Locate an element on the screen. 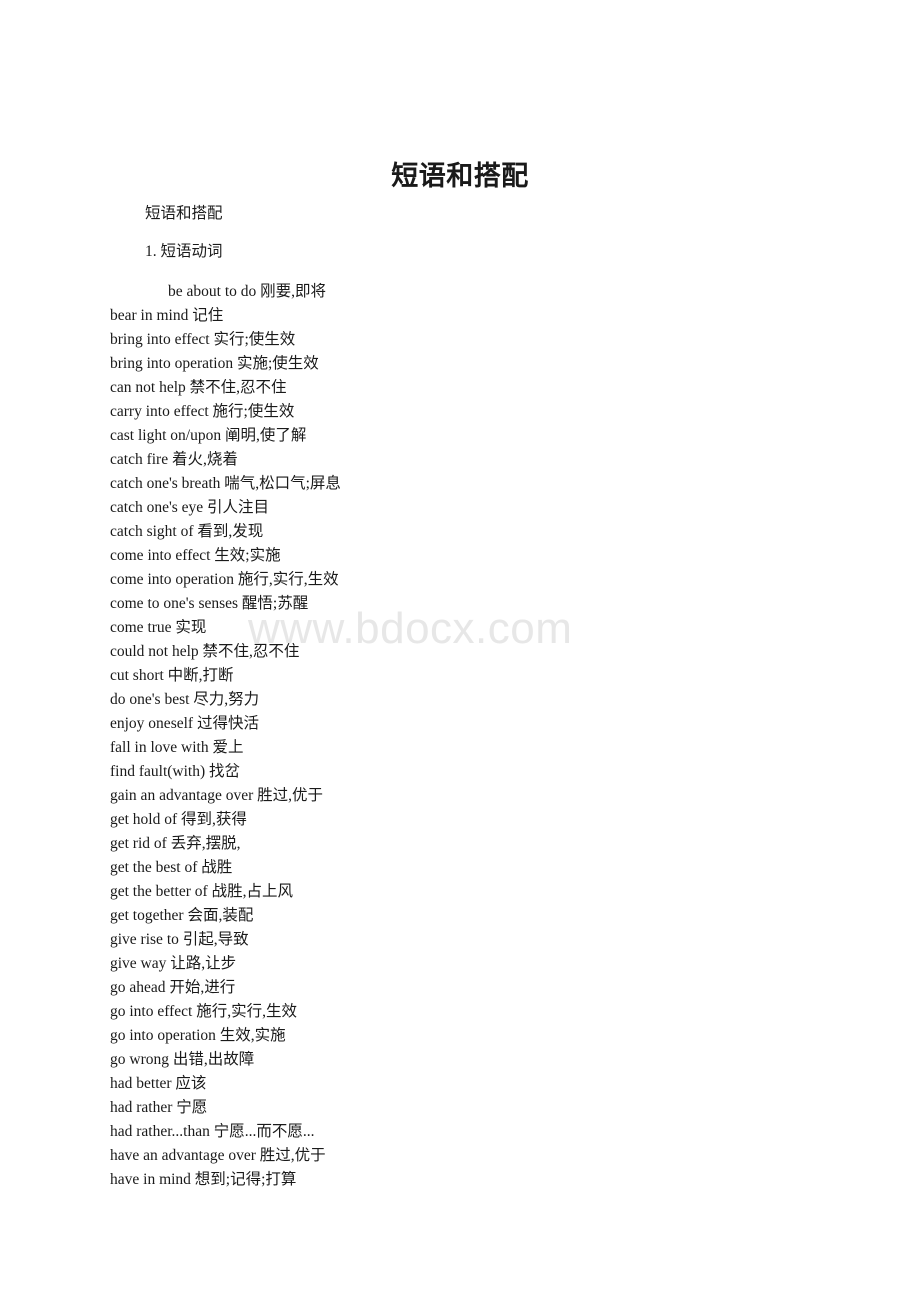 This screenshot has width=920, height=1302. list-item: gain an advantage over 胜过,优于 is located at coordinates (217, 795).